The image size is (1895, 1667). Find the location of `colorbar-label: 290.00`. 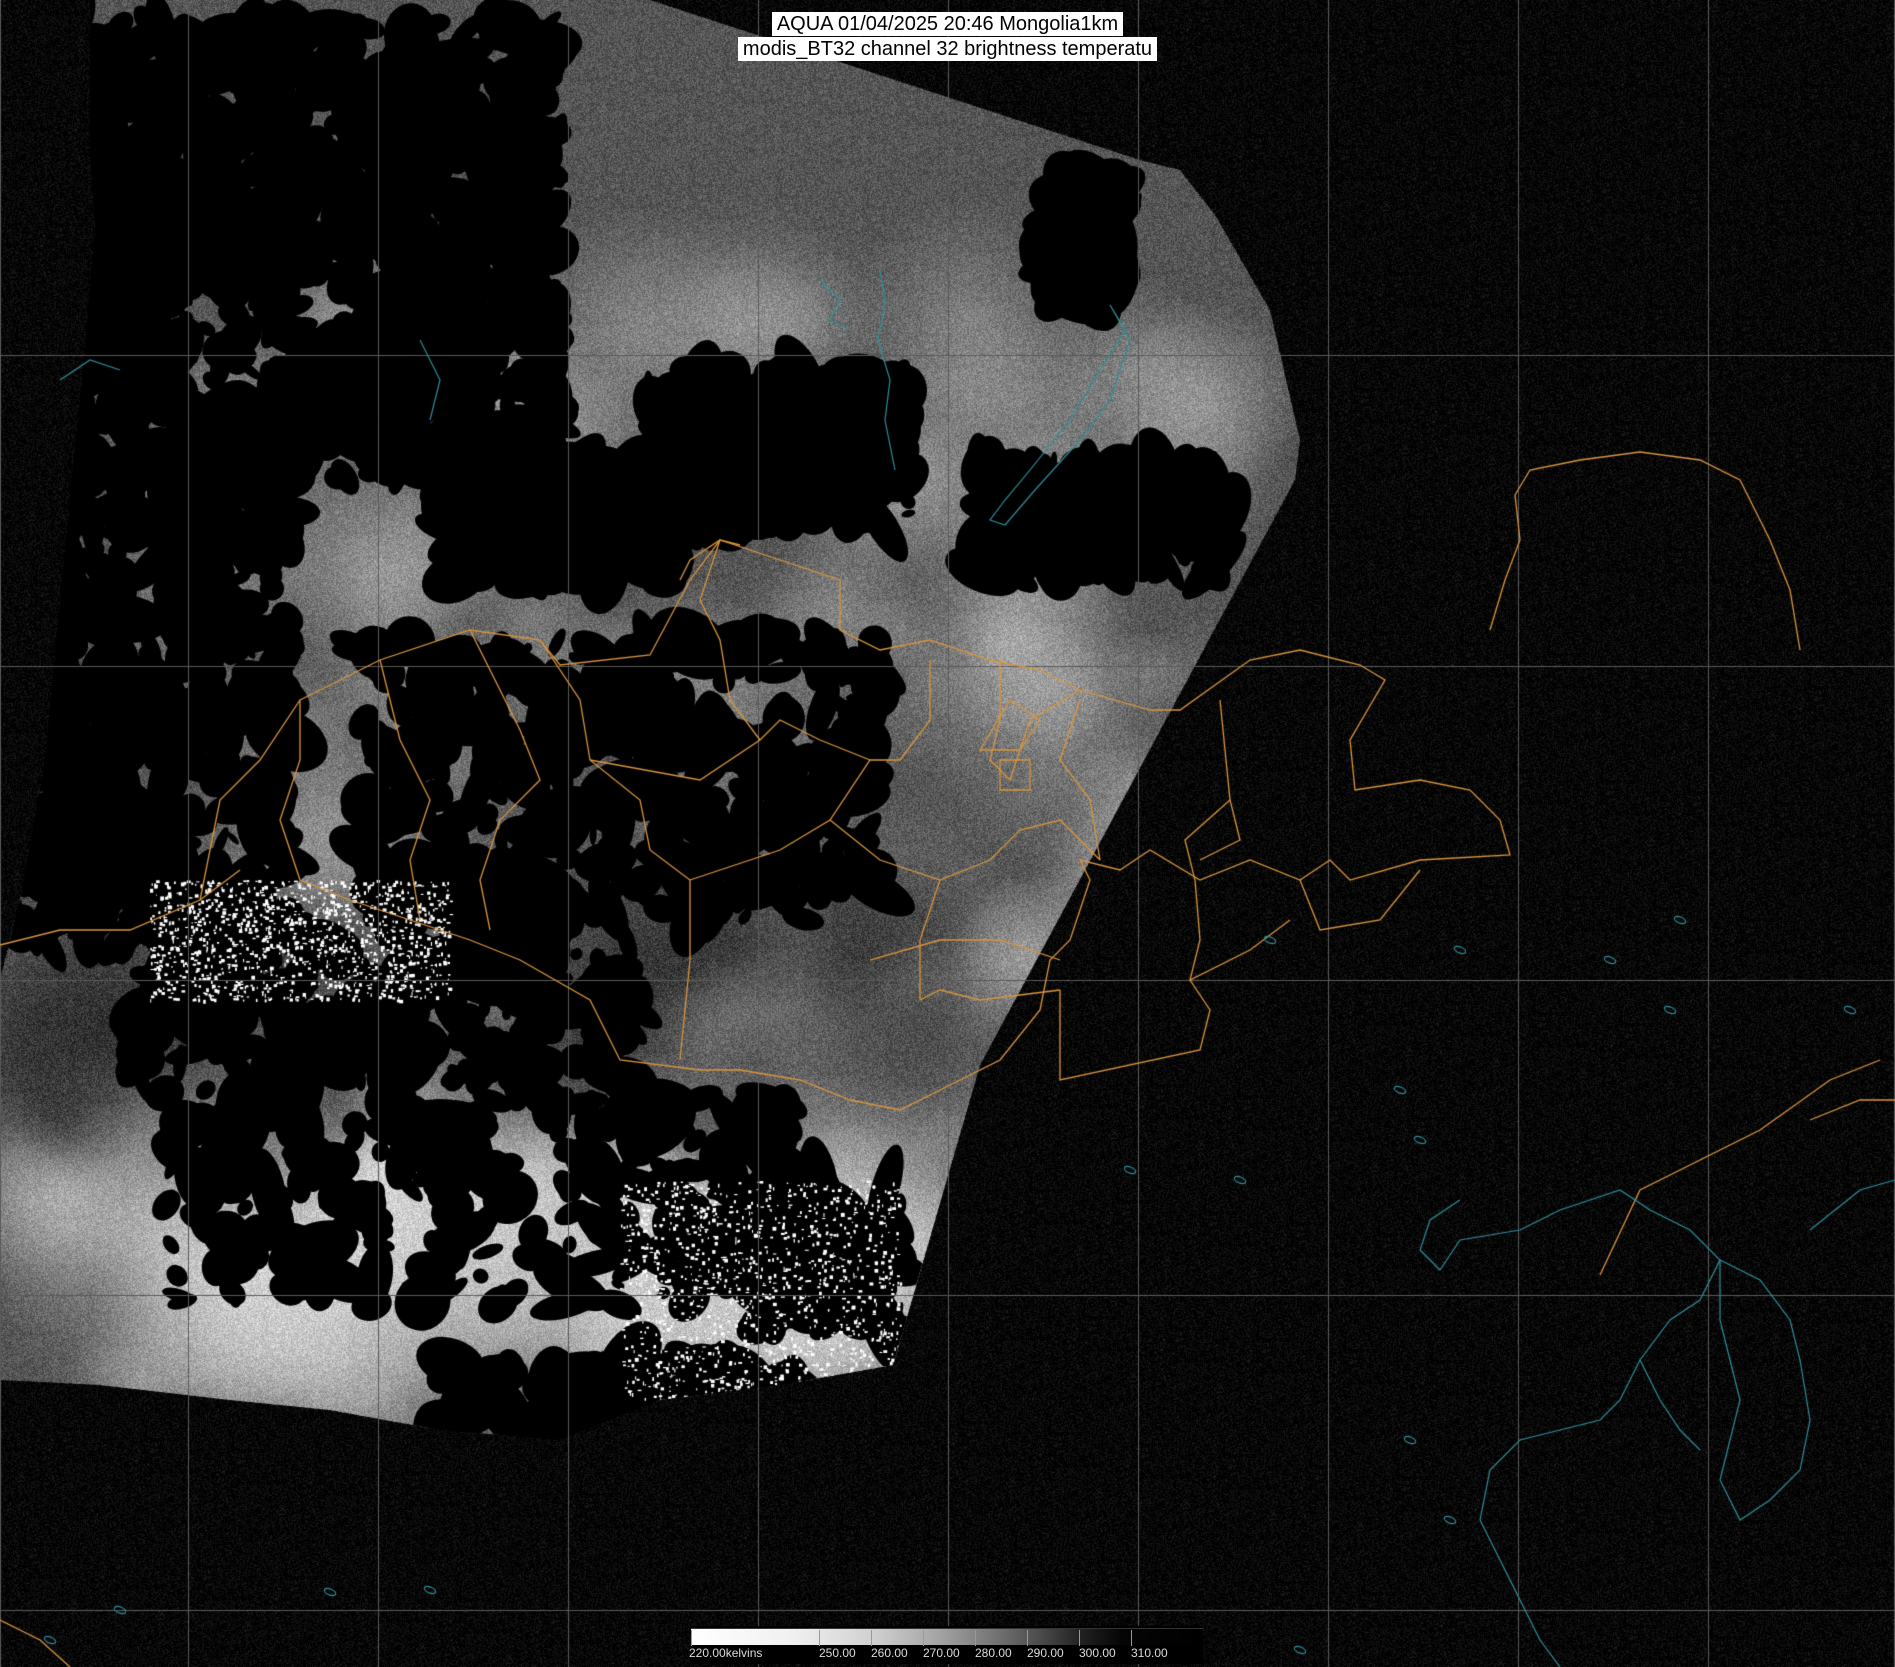

colorbar-label: 290.00 is located at coordinates (1045, 1653).